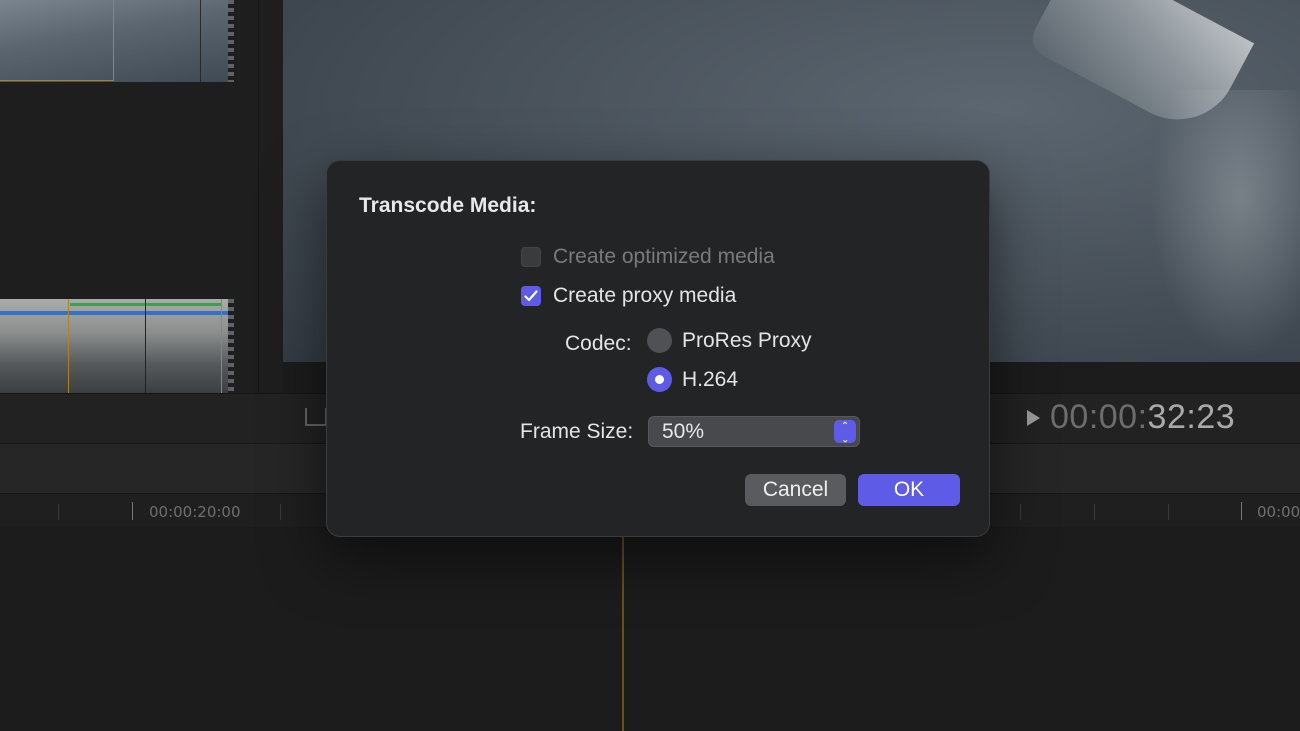 This screenshot has width=1300, height=731. I want to click on proxy-media-option: Create proxy media, so click(628, 296).